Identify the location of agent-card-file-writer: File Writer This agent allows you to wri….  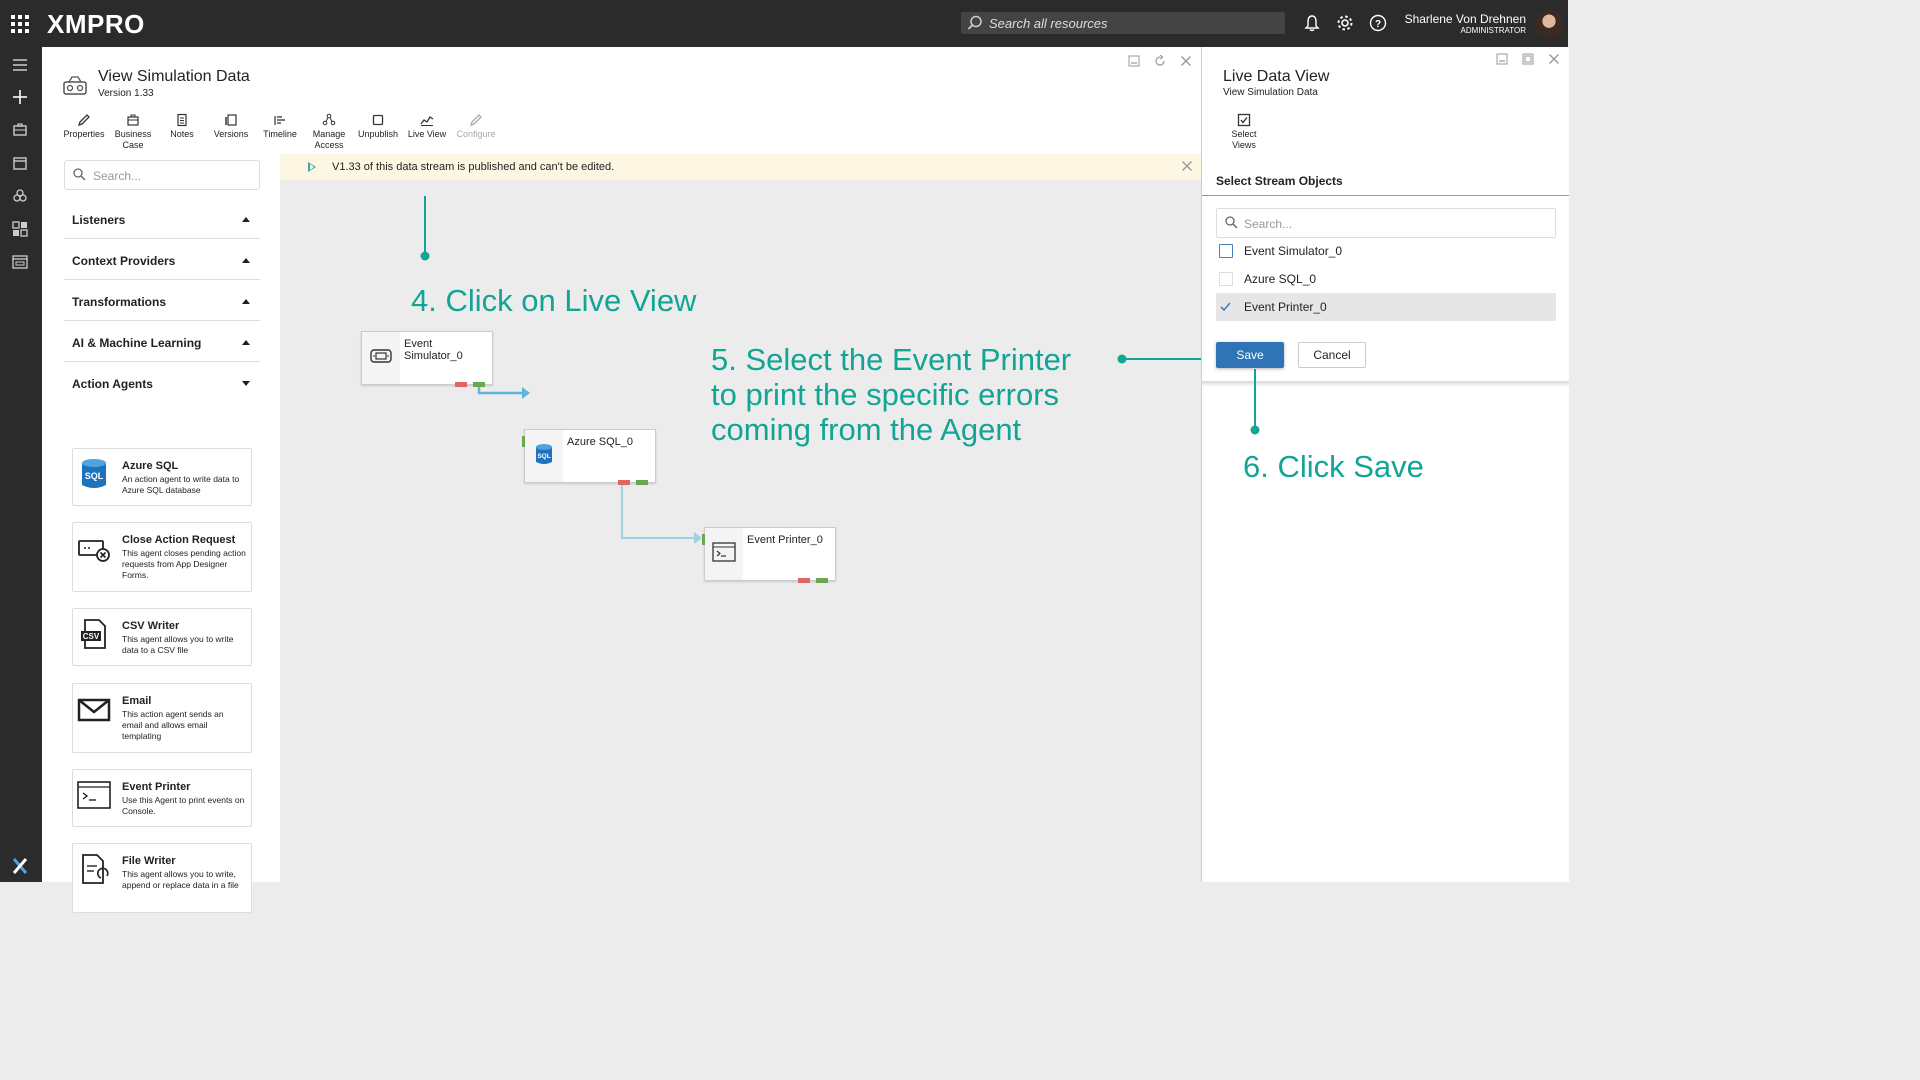
(162, 878).